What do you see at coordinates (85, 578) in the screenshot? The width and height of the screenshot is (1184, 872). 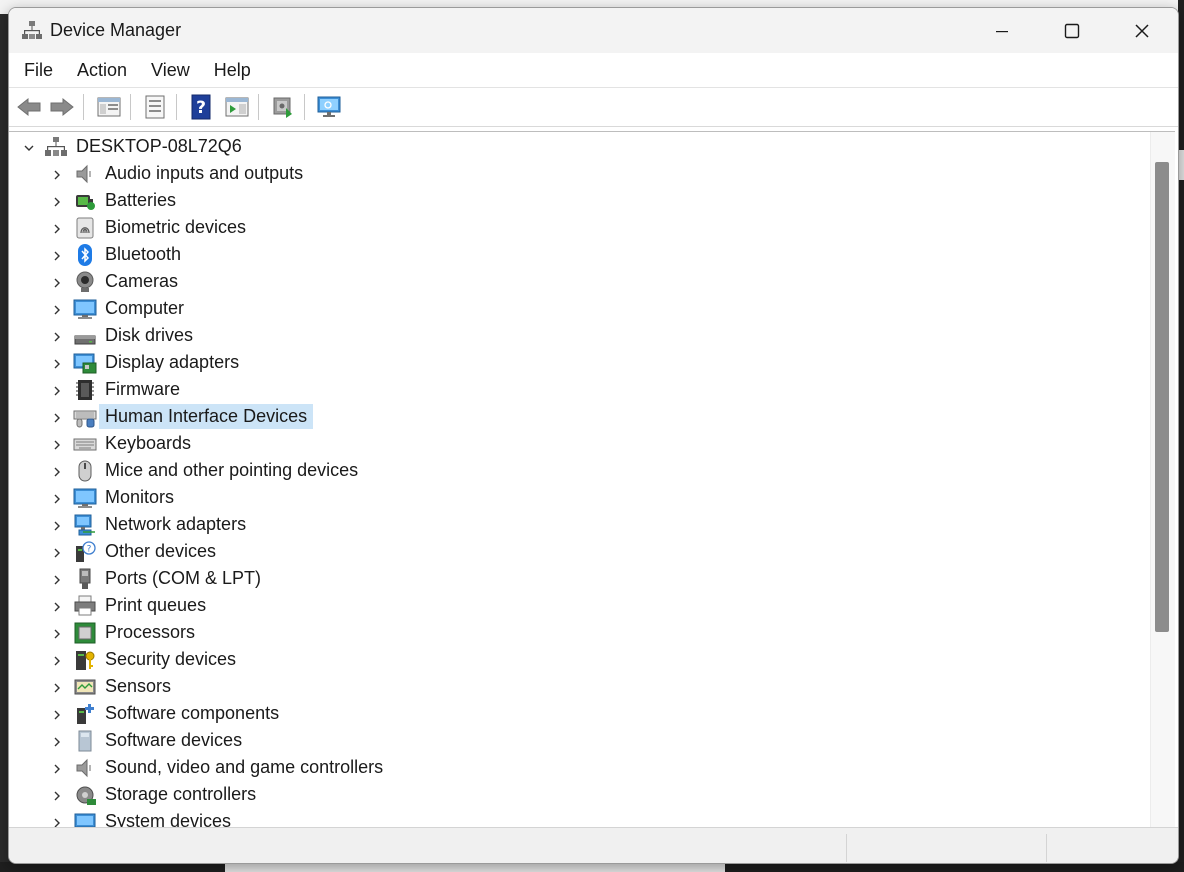 I see `port-icon` at bounding box center [85, 578].